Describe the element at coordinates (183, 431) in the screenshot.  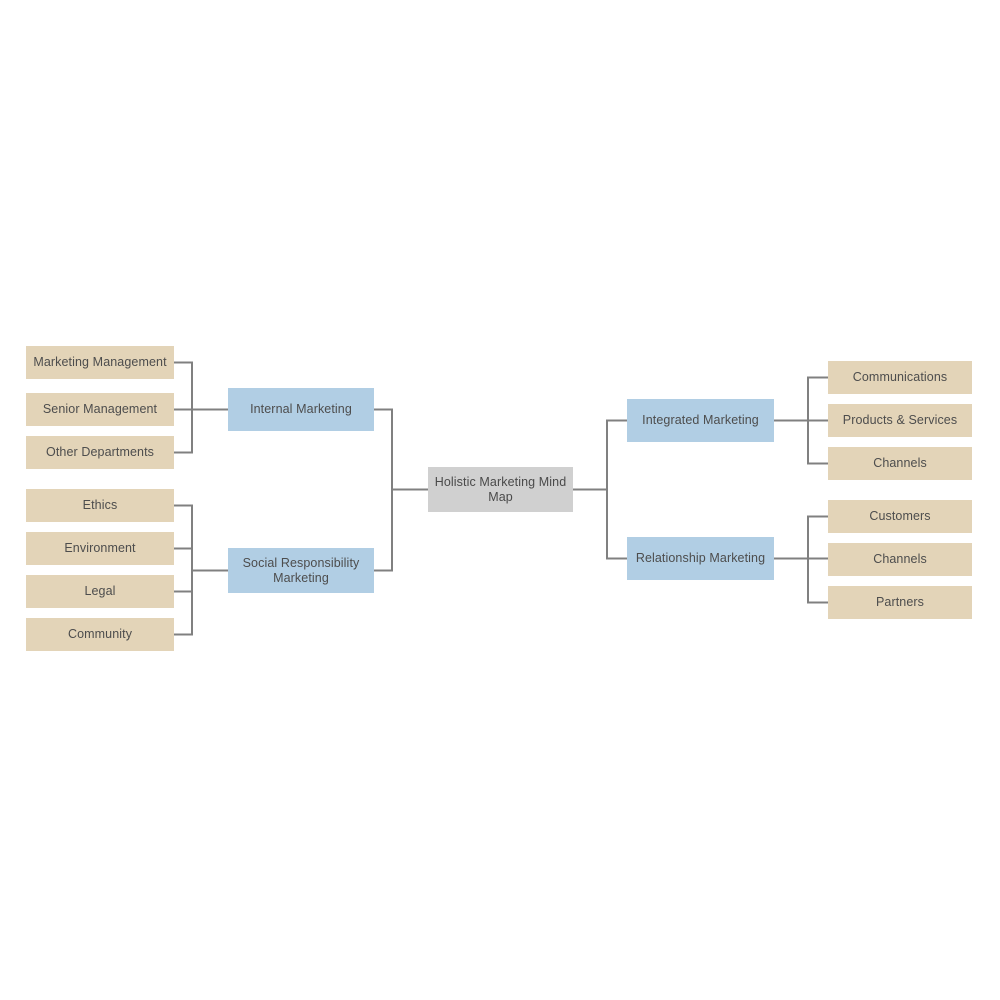
I see `edge-other-departments` at that location.